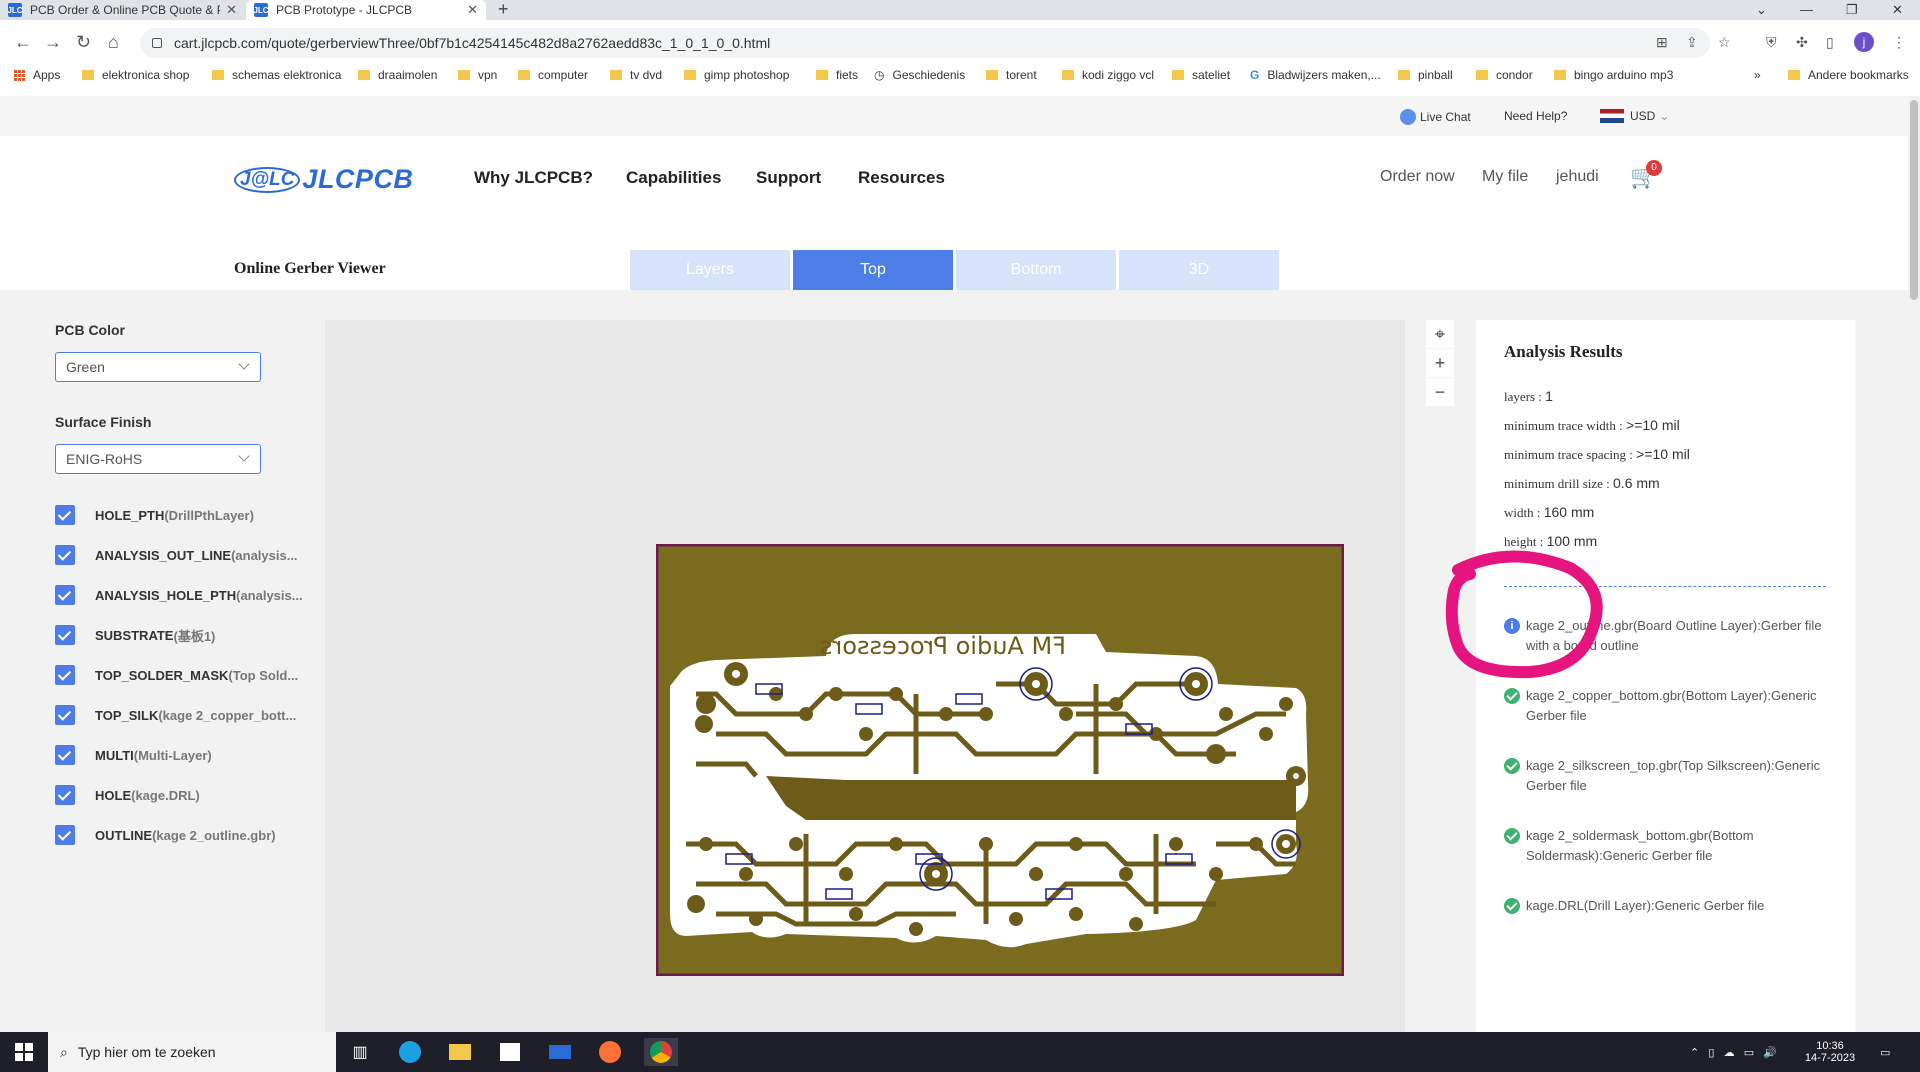 This screenshot has width=1920, height=1072. I want to click on share-icon: ⇪, so click(1692, 42).